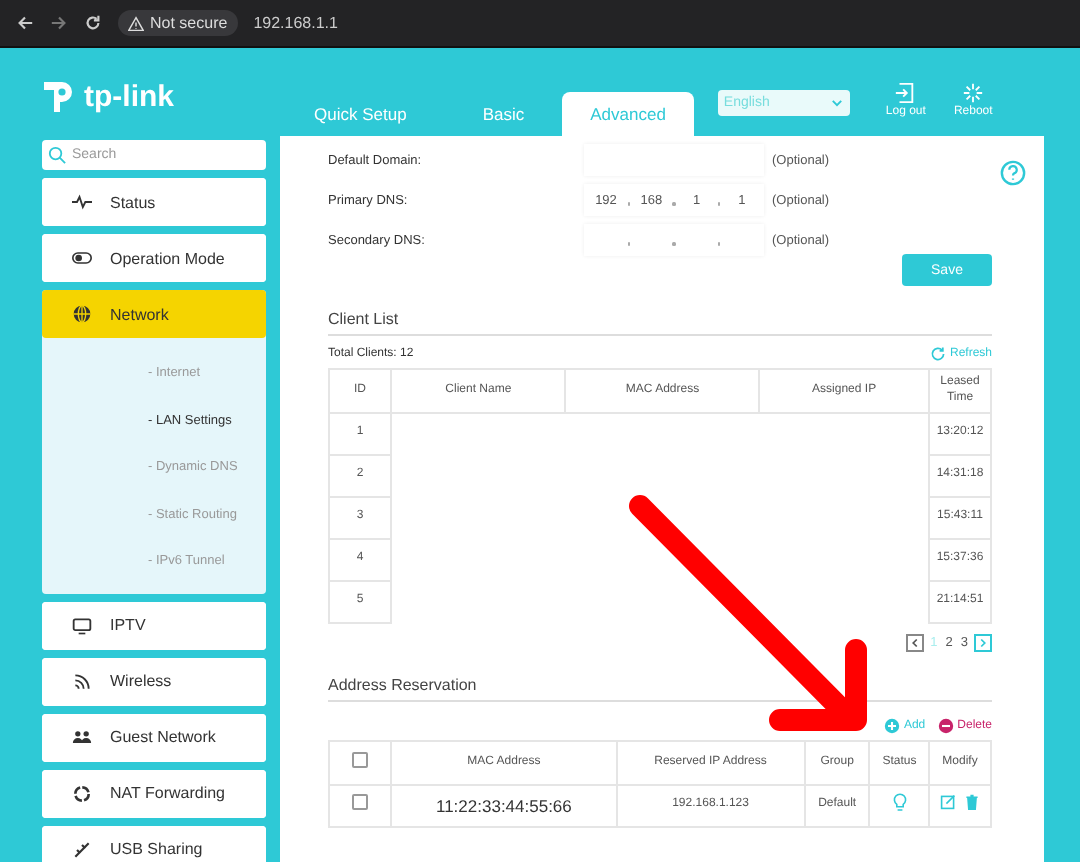  Describe the element at coordinates (59, 23) in the screenshot. I see `forward-icon` at that location.